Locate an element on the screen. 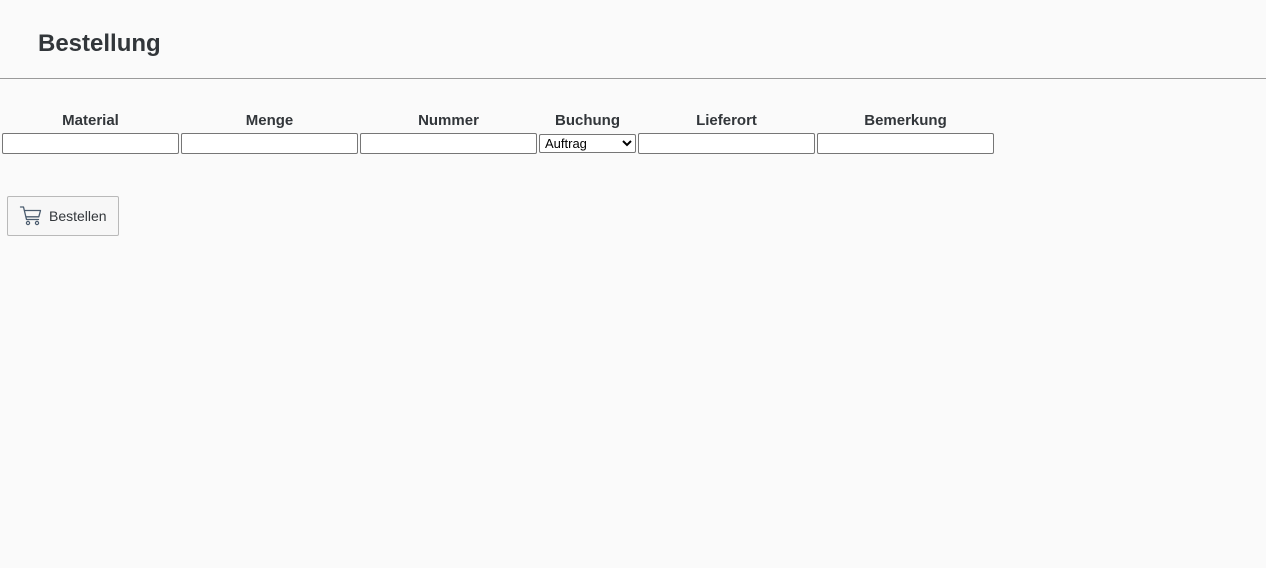 The height and width of the screenshot is (568, 1266). column-header-material: Material is located at coordinates (90, 120).